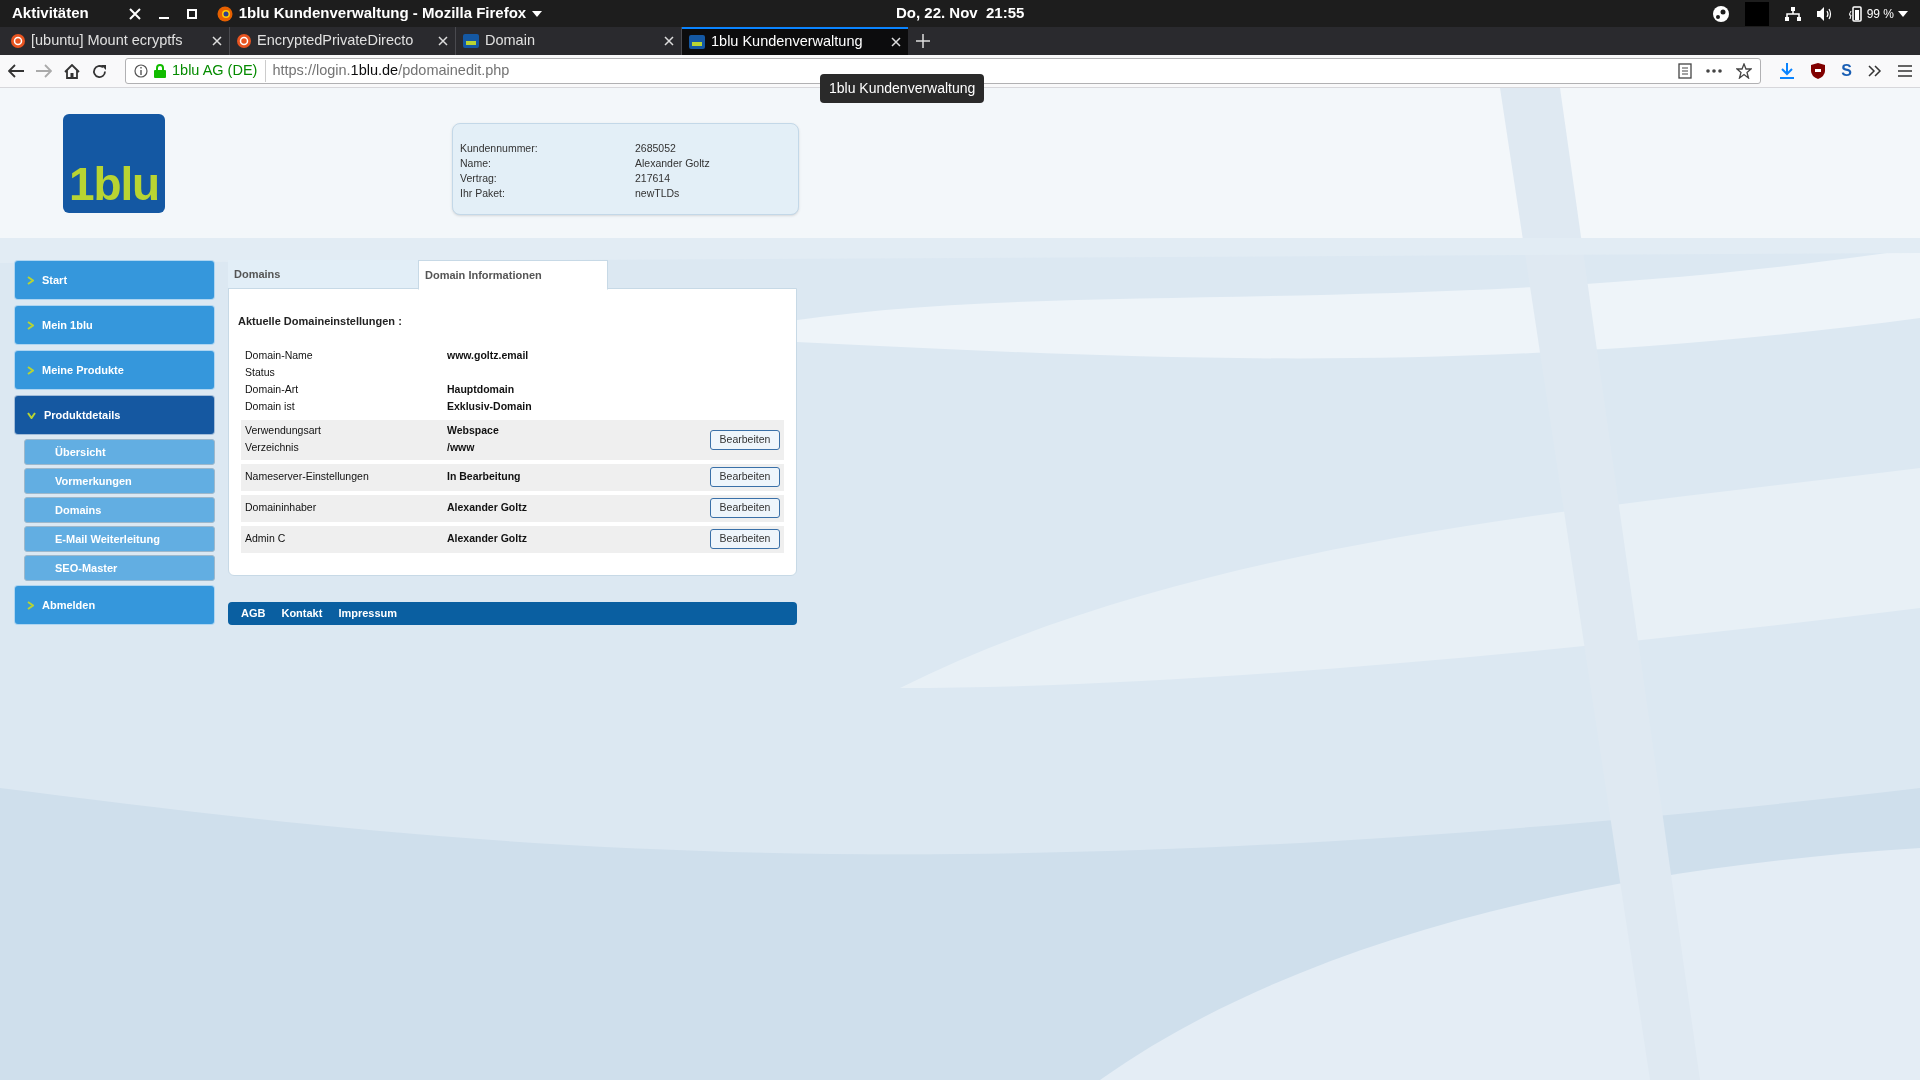 The image size is (1920, 1080). What do you see at coordinates (382, 13) in the screenshot?
I see `app-title: 1blu Kundenverwaltung - Mozilla Firefox` at bounding box center [382, 13].